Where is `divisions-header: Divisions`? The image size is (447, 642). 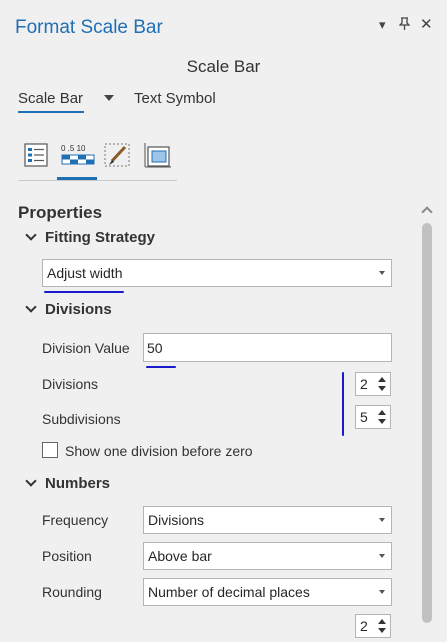 divisions-header: Divisions is located at coordinates (68, 309).